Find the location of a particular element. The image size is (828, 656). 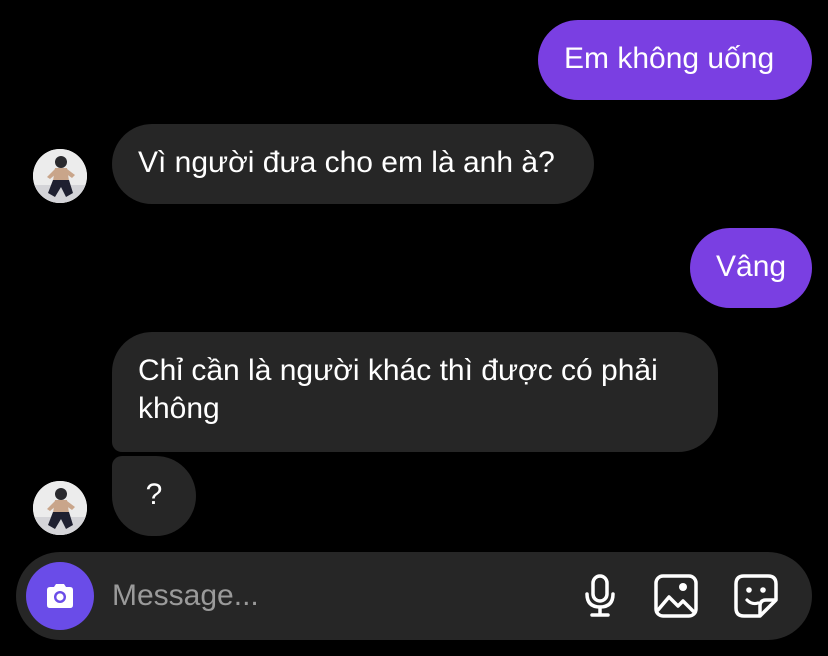

voice-message-button is located at coordinates (600, 596).